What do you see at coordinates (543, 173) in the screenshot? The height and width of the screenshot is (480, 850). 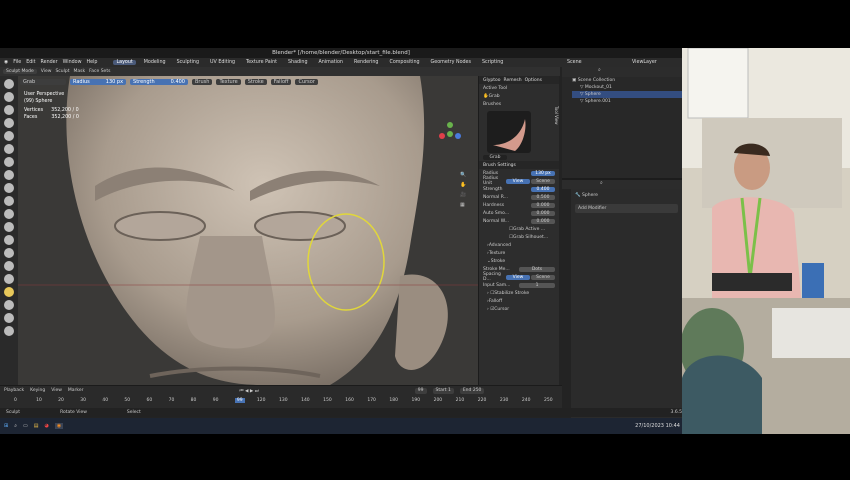 I see `radius-row-field: 130 px` at bounding box center [543, 173].